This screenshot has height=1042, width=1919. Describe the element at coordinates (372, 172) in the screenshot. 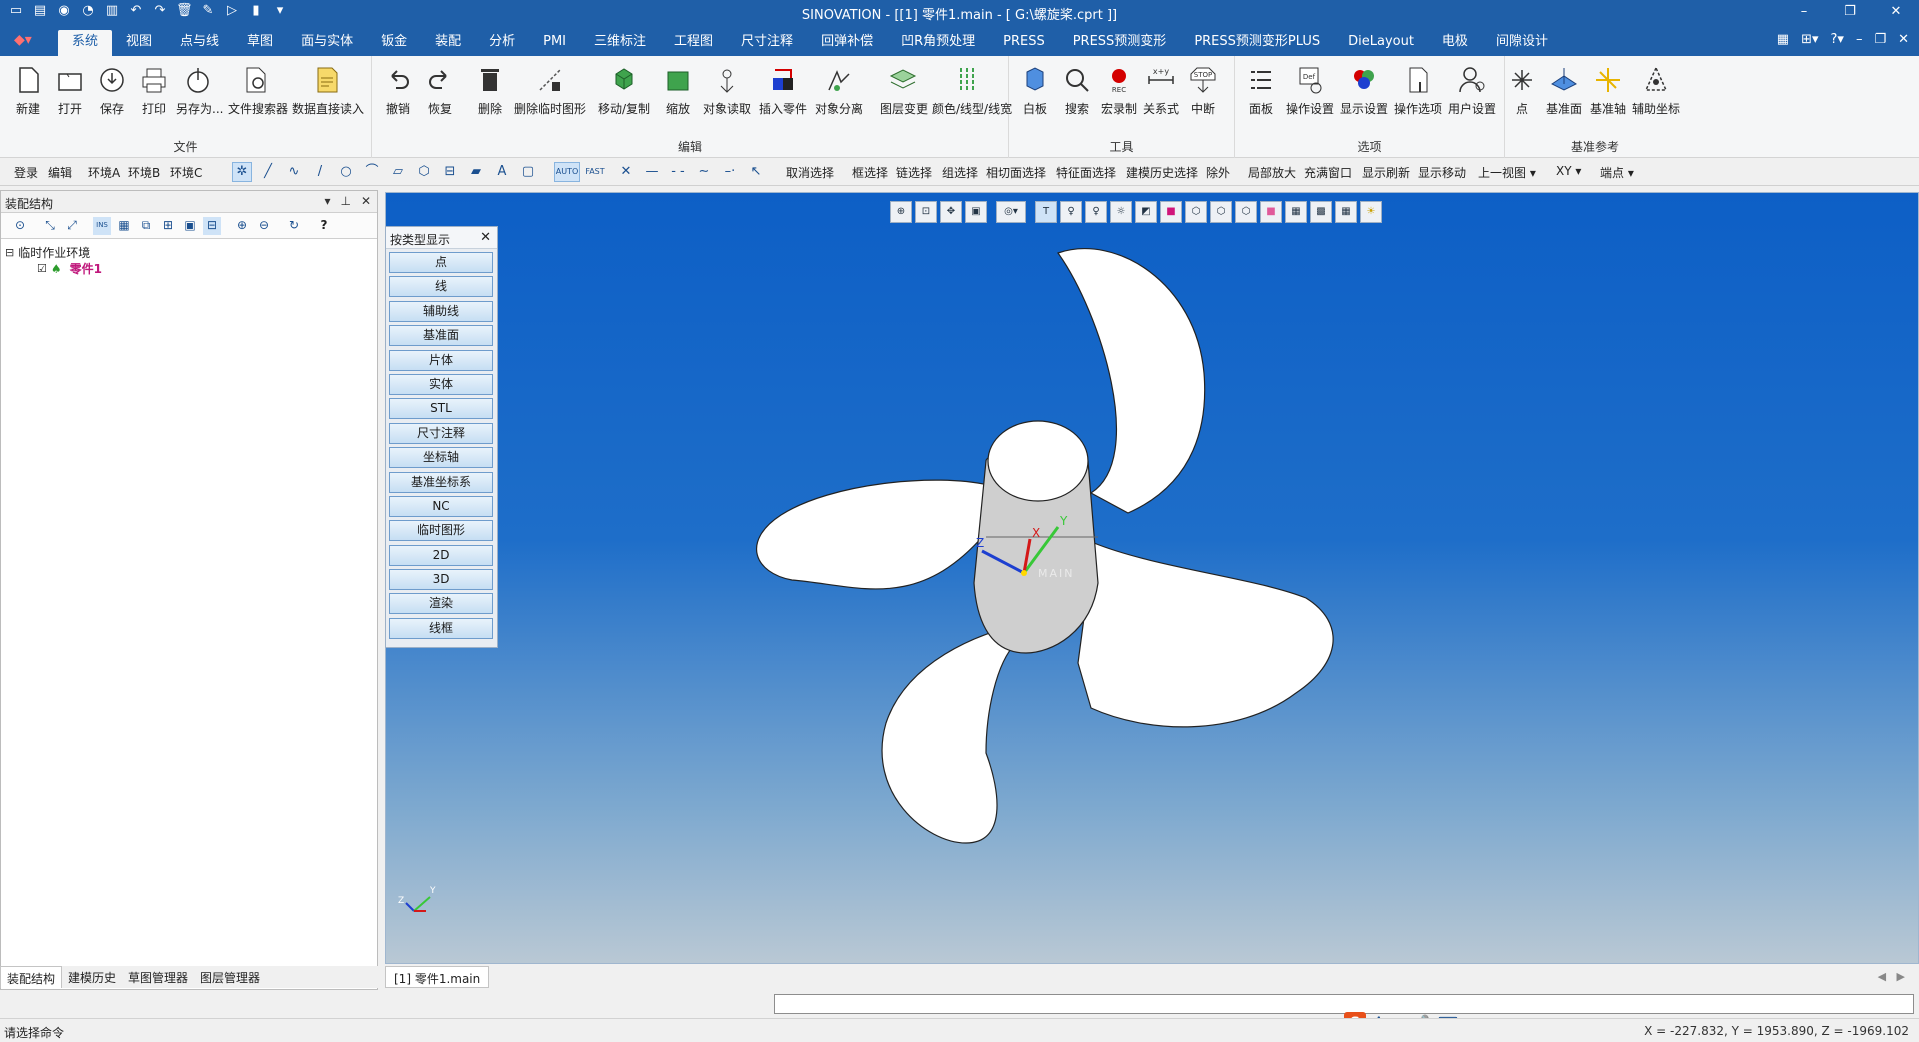

I see `arc-icon: ⌒` at that location.